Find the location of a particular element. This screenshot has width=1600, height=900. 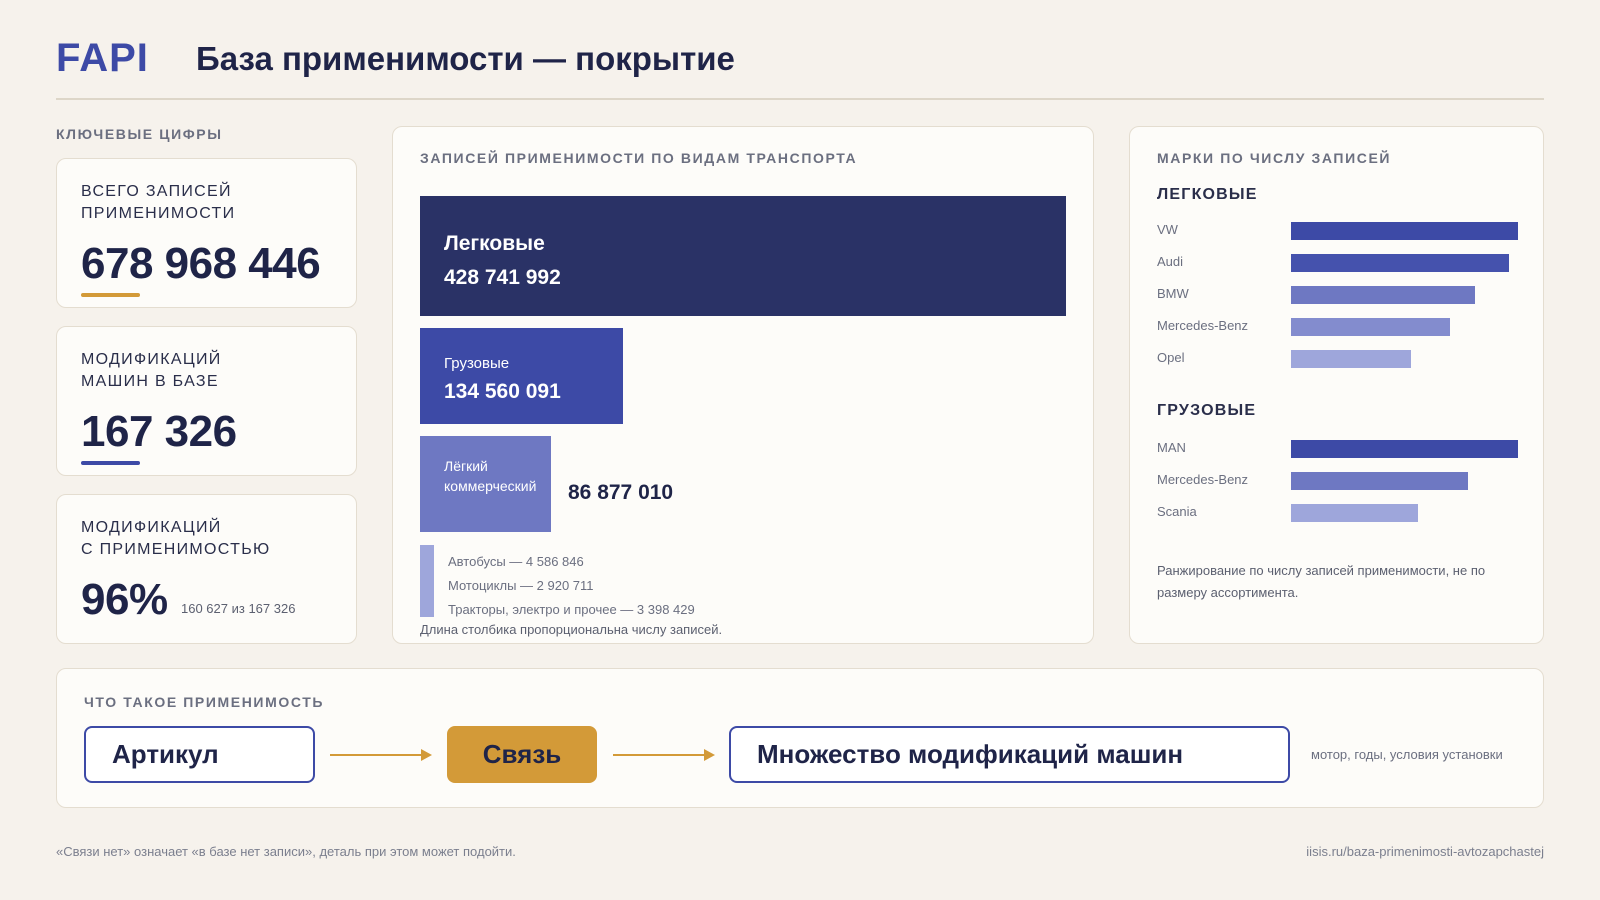

kpi-value: 678 968 446 is located at coordinates (201, 263).